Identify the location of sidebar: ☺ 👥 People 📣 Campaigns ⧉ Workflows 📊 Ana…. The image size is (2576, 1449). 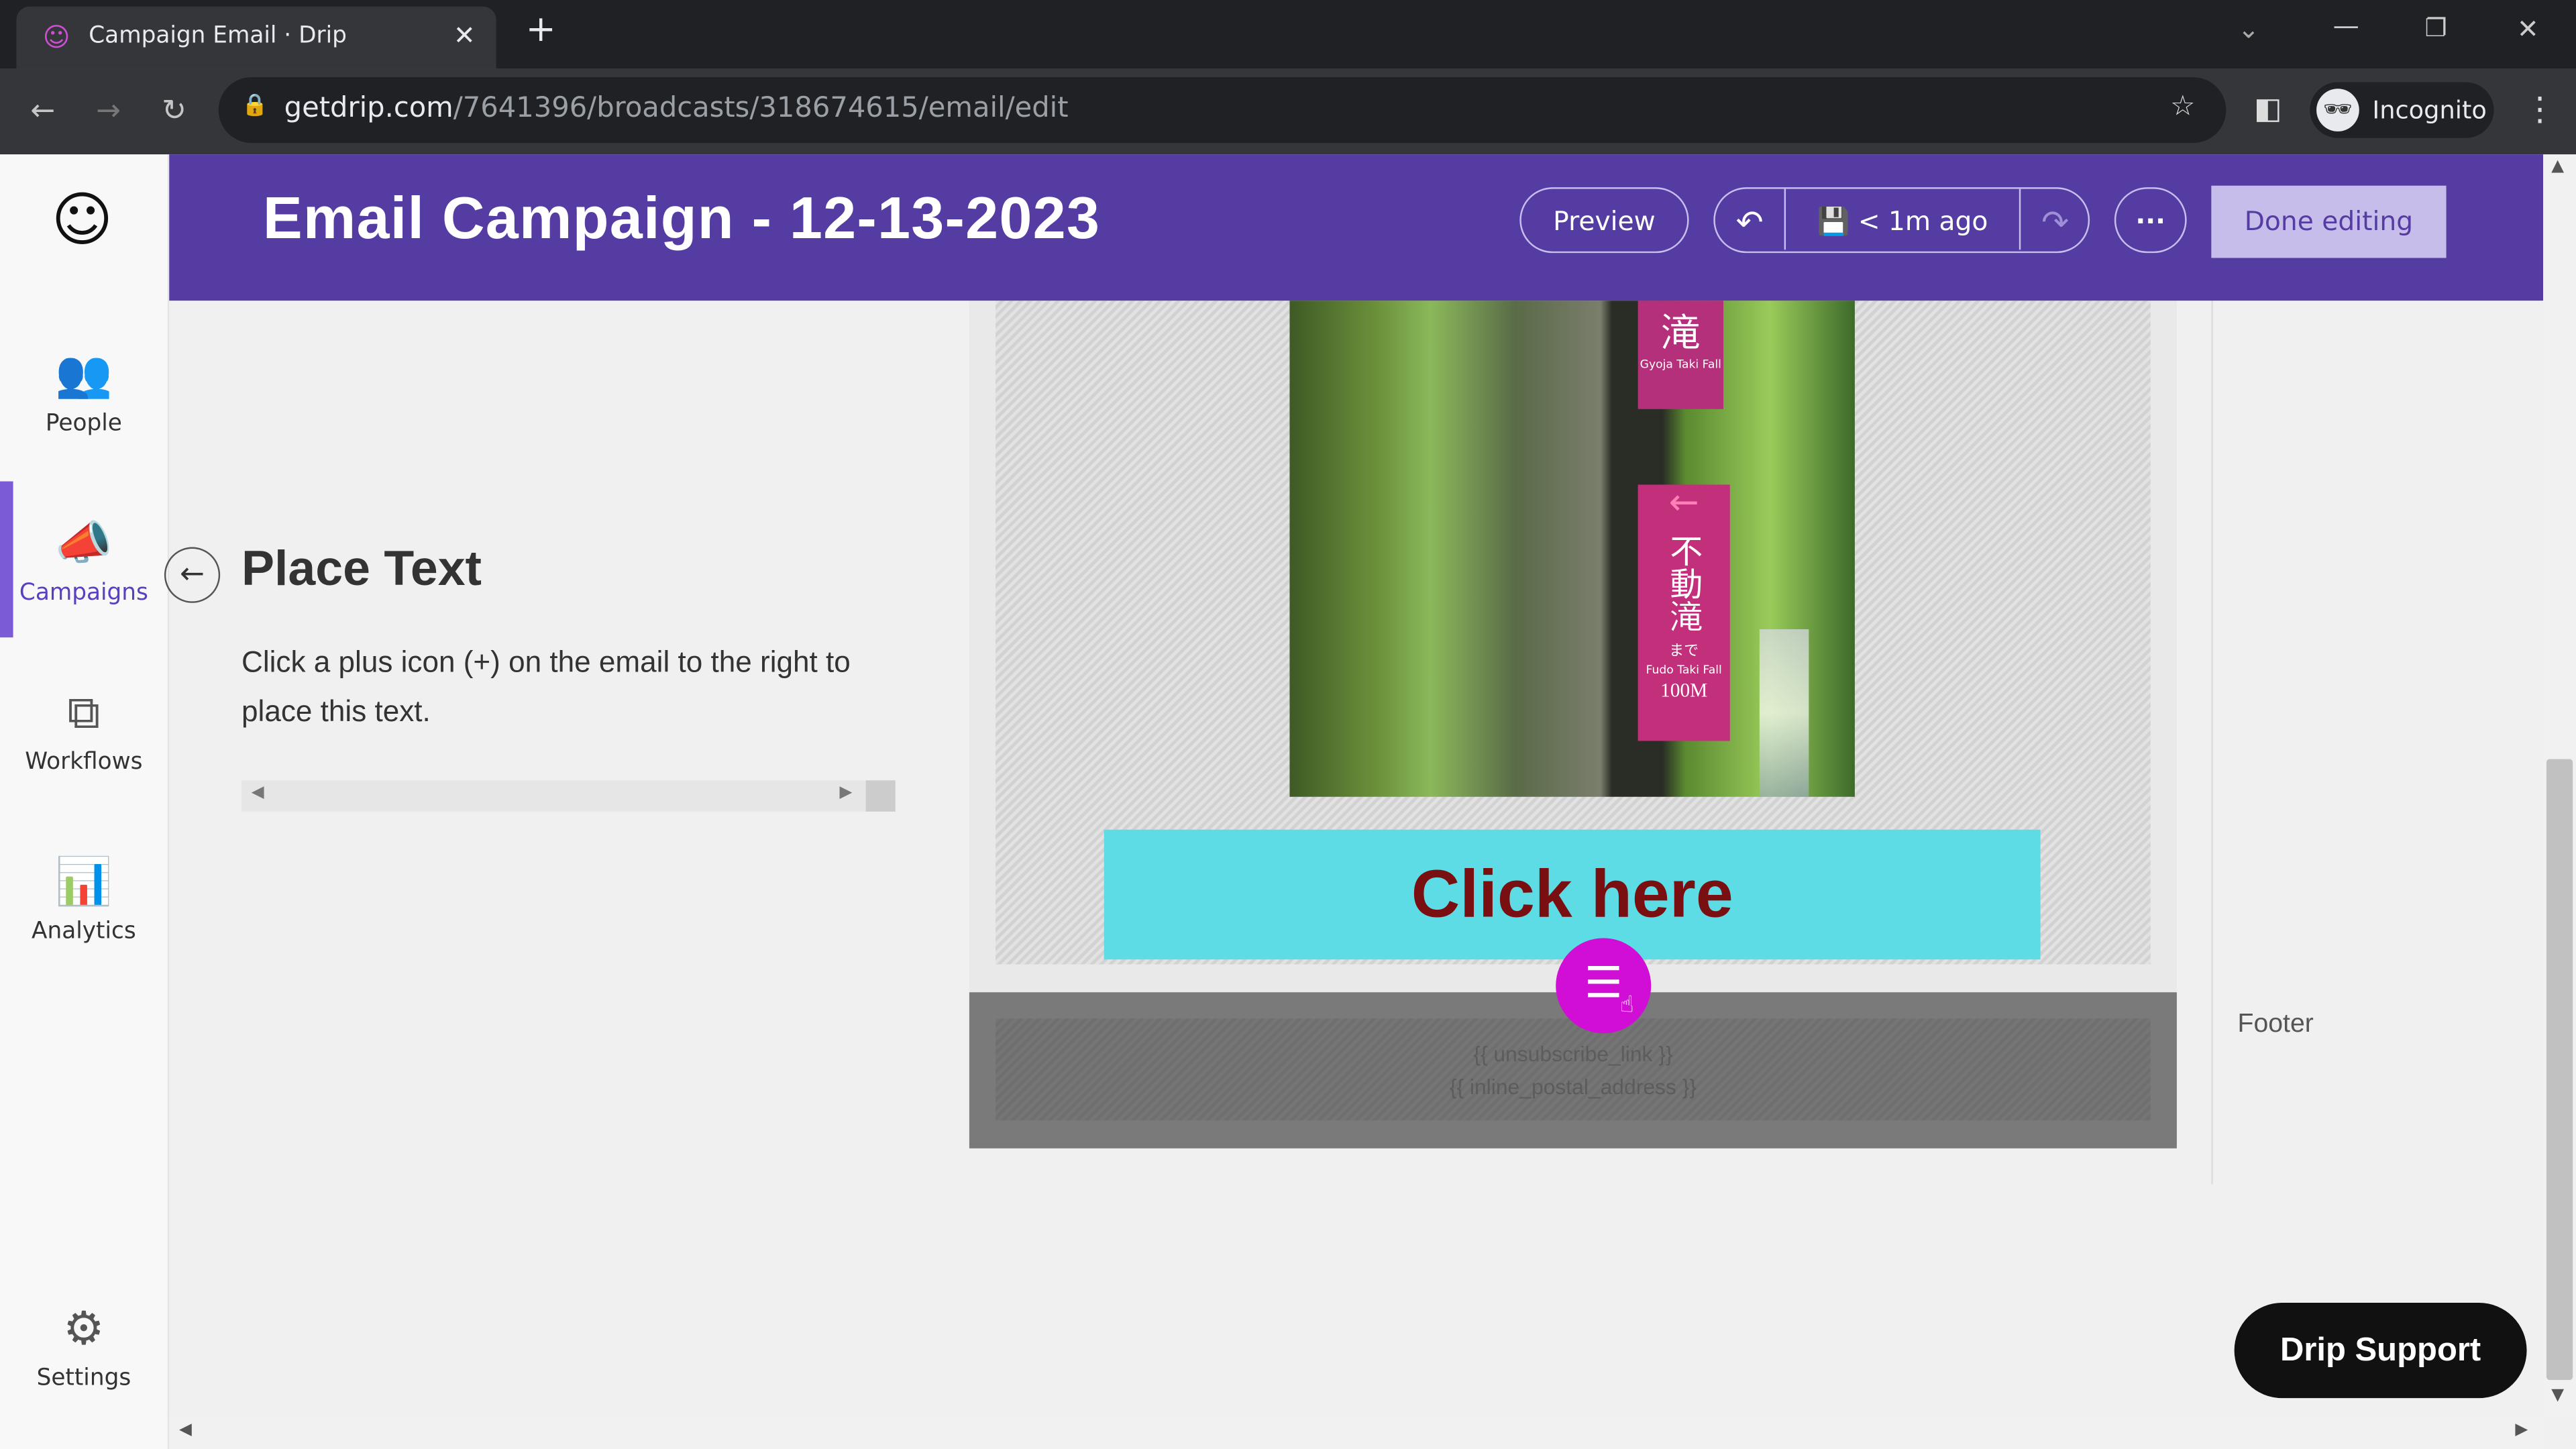
(85, 801).